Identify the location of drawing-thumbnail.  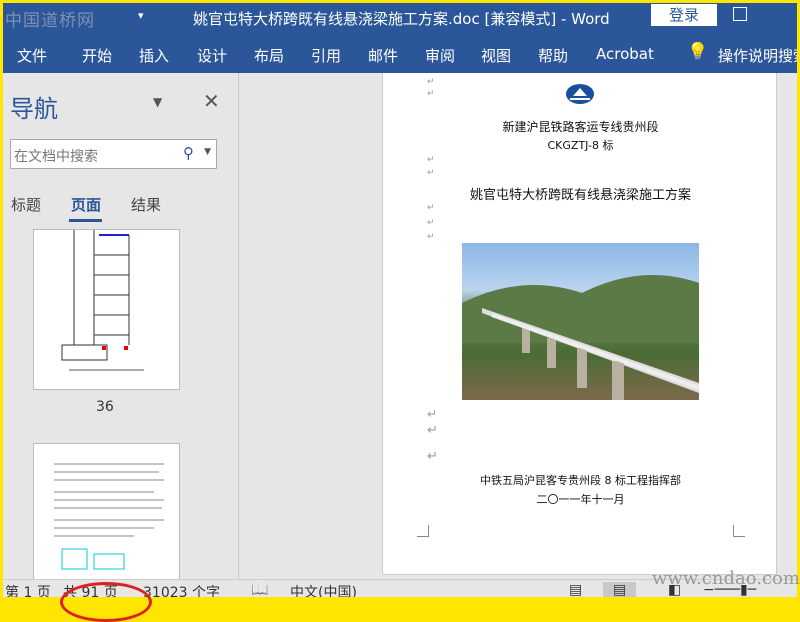
(102, 300).